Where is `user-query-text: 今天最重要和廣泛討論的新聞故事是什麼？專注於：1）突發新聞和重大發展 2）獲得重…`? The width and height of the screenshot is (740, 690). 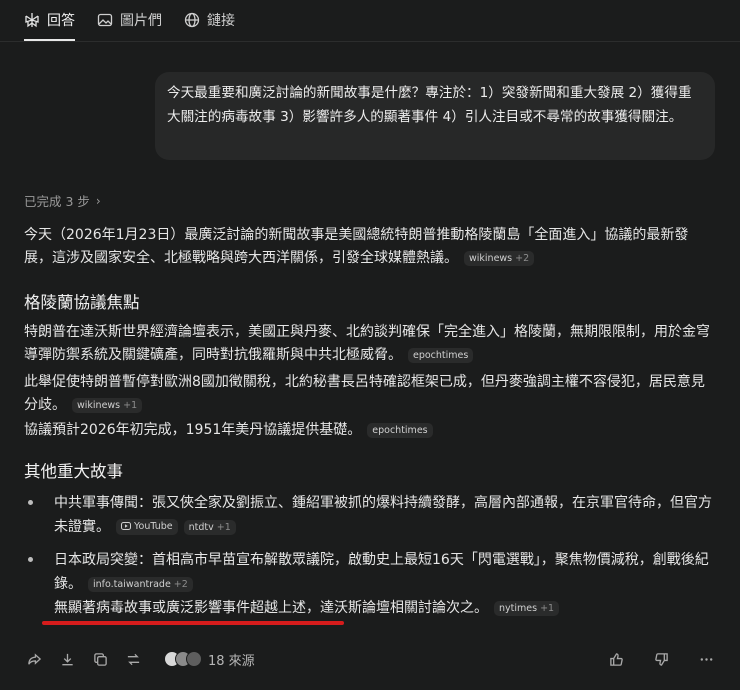
user-query-text: 今天最重要和廣泛討論的新聞故事是什麼？專注於：1）突發新聞和重大發展 2）獲得重… is located at coordinates (429, 105).